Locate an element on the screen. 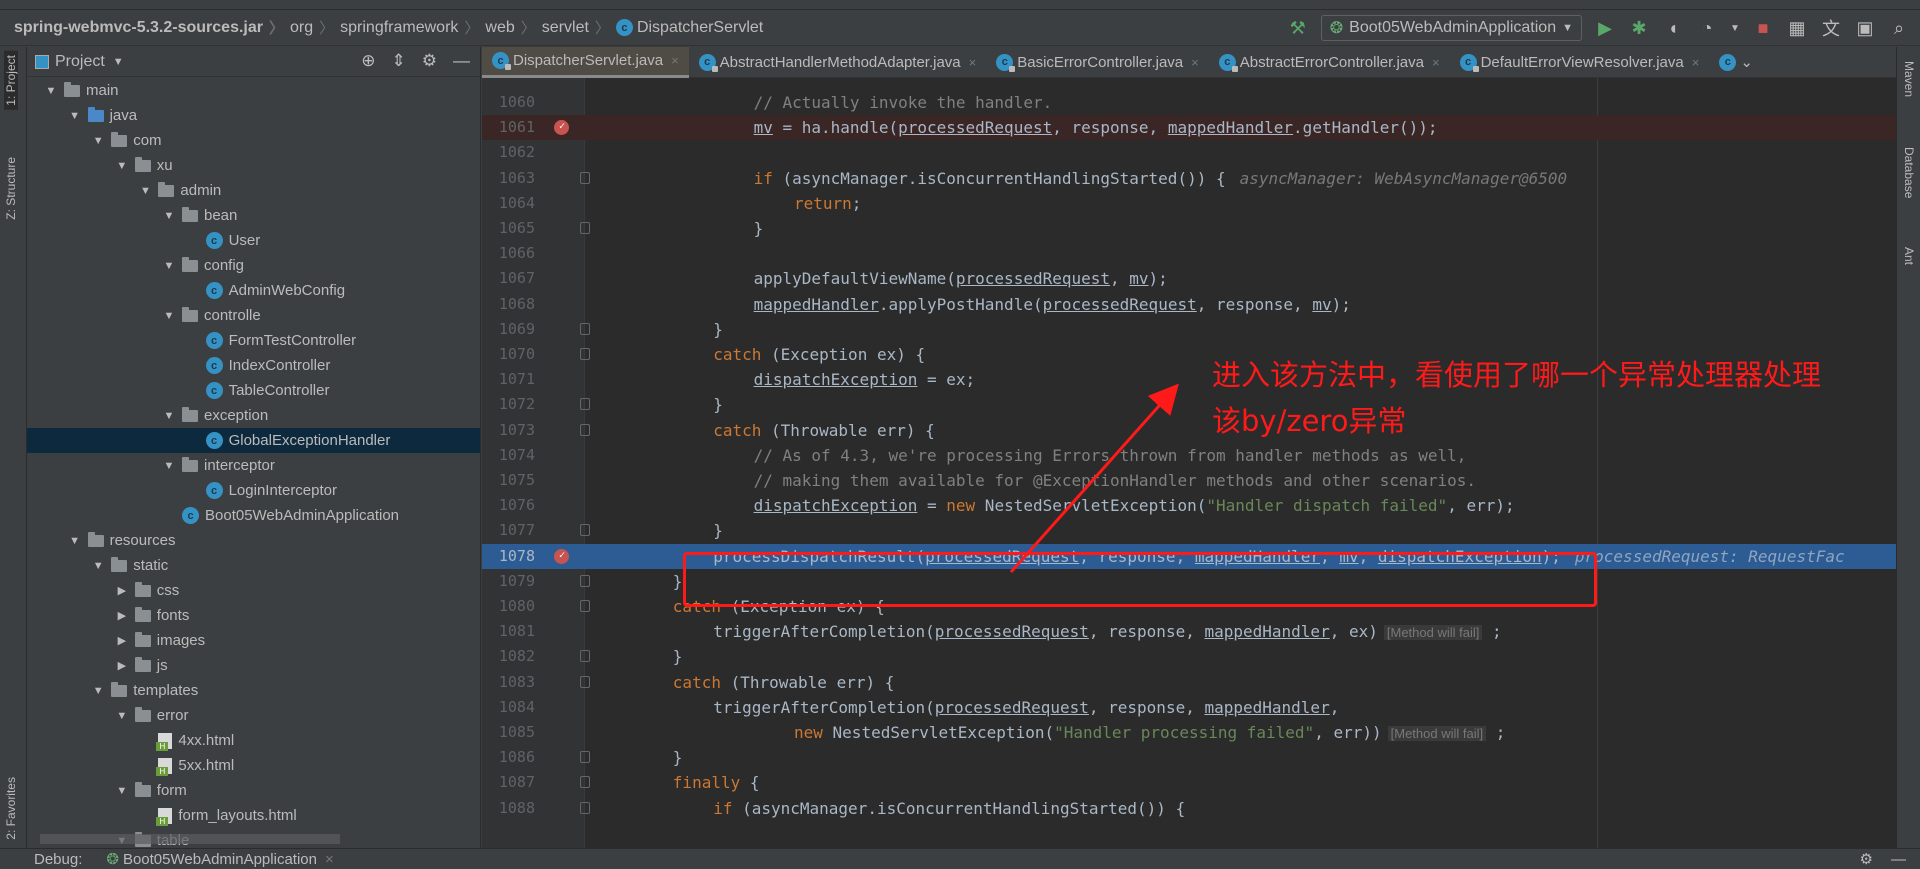 Image resolution: width=1920 pixels, height=869 pixels. tree-item-indexcontroller: c IndexController is located at coordinates (253, 365).